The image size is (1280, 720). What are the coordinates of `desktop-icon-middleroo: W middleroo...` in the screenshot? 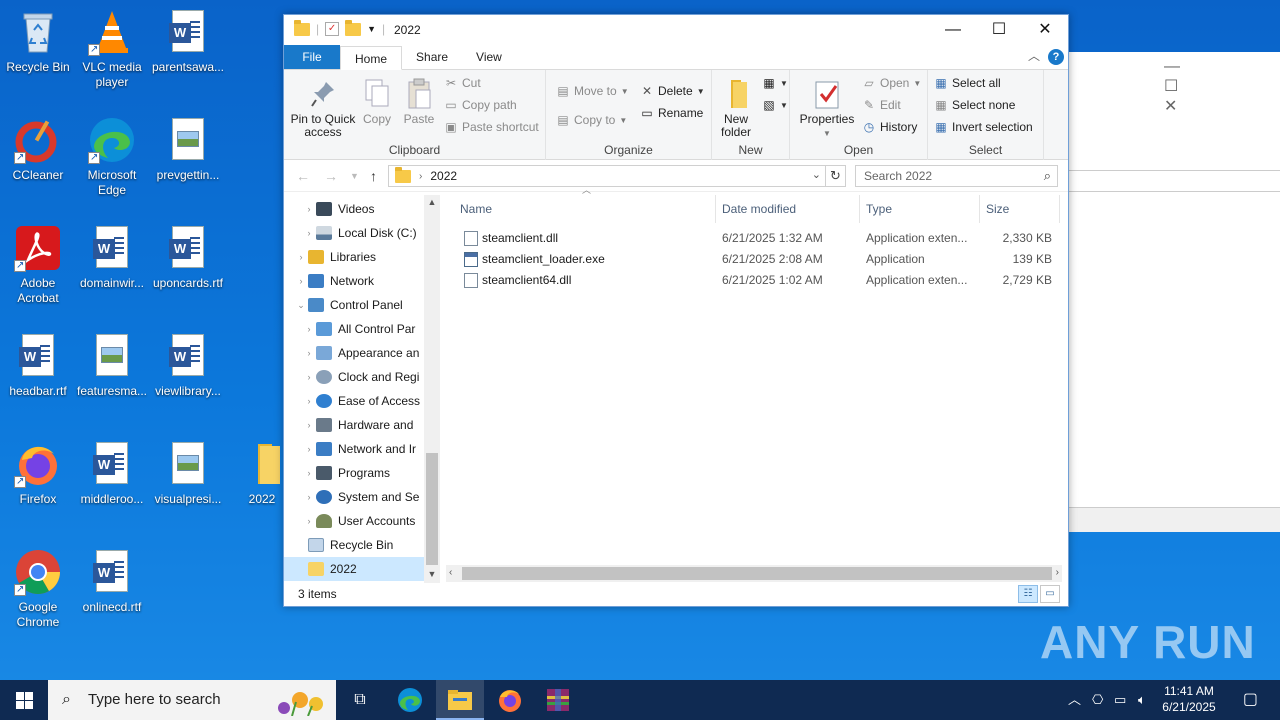 It's located at (112, 473).